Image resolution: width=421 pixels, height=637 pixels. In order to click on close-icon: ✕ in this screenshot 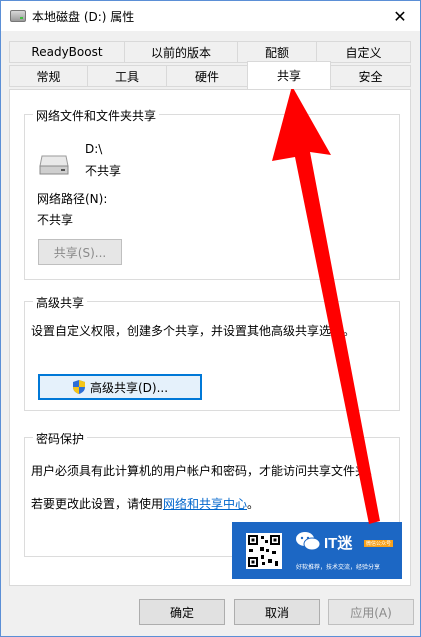, I will do `click(400, 16)`.